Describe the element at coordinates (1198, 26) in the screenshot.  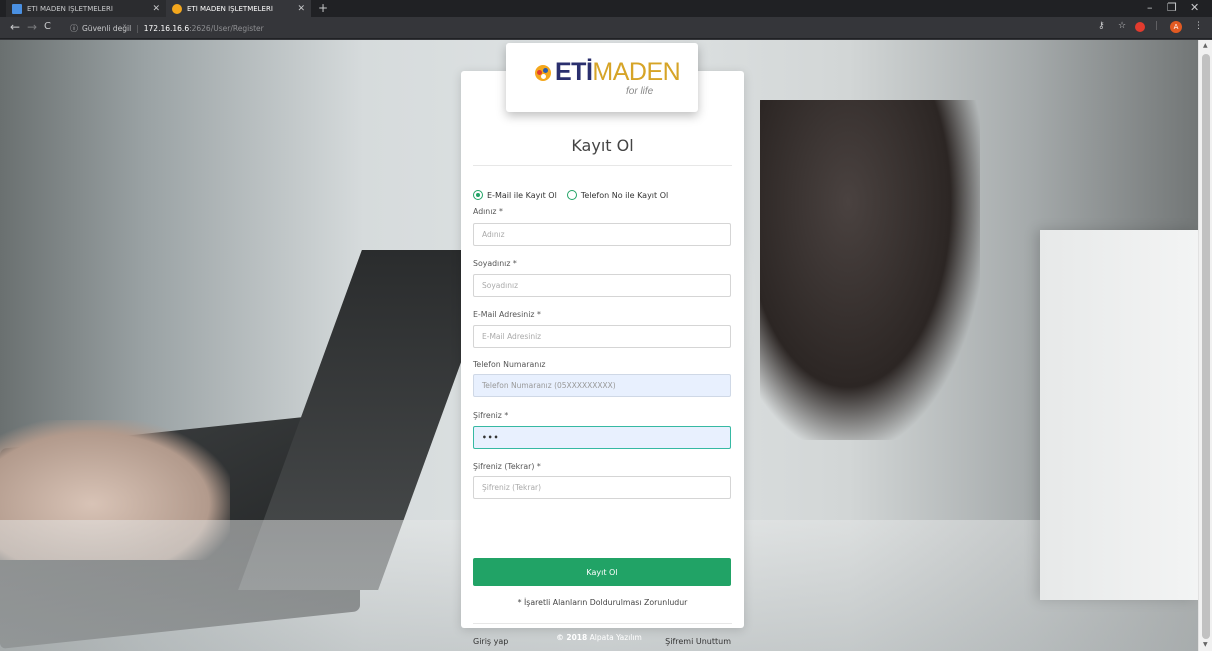
I see `more-menu-icon: ⋮` at that location.